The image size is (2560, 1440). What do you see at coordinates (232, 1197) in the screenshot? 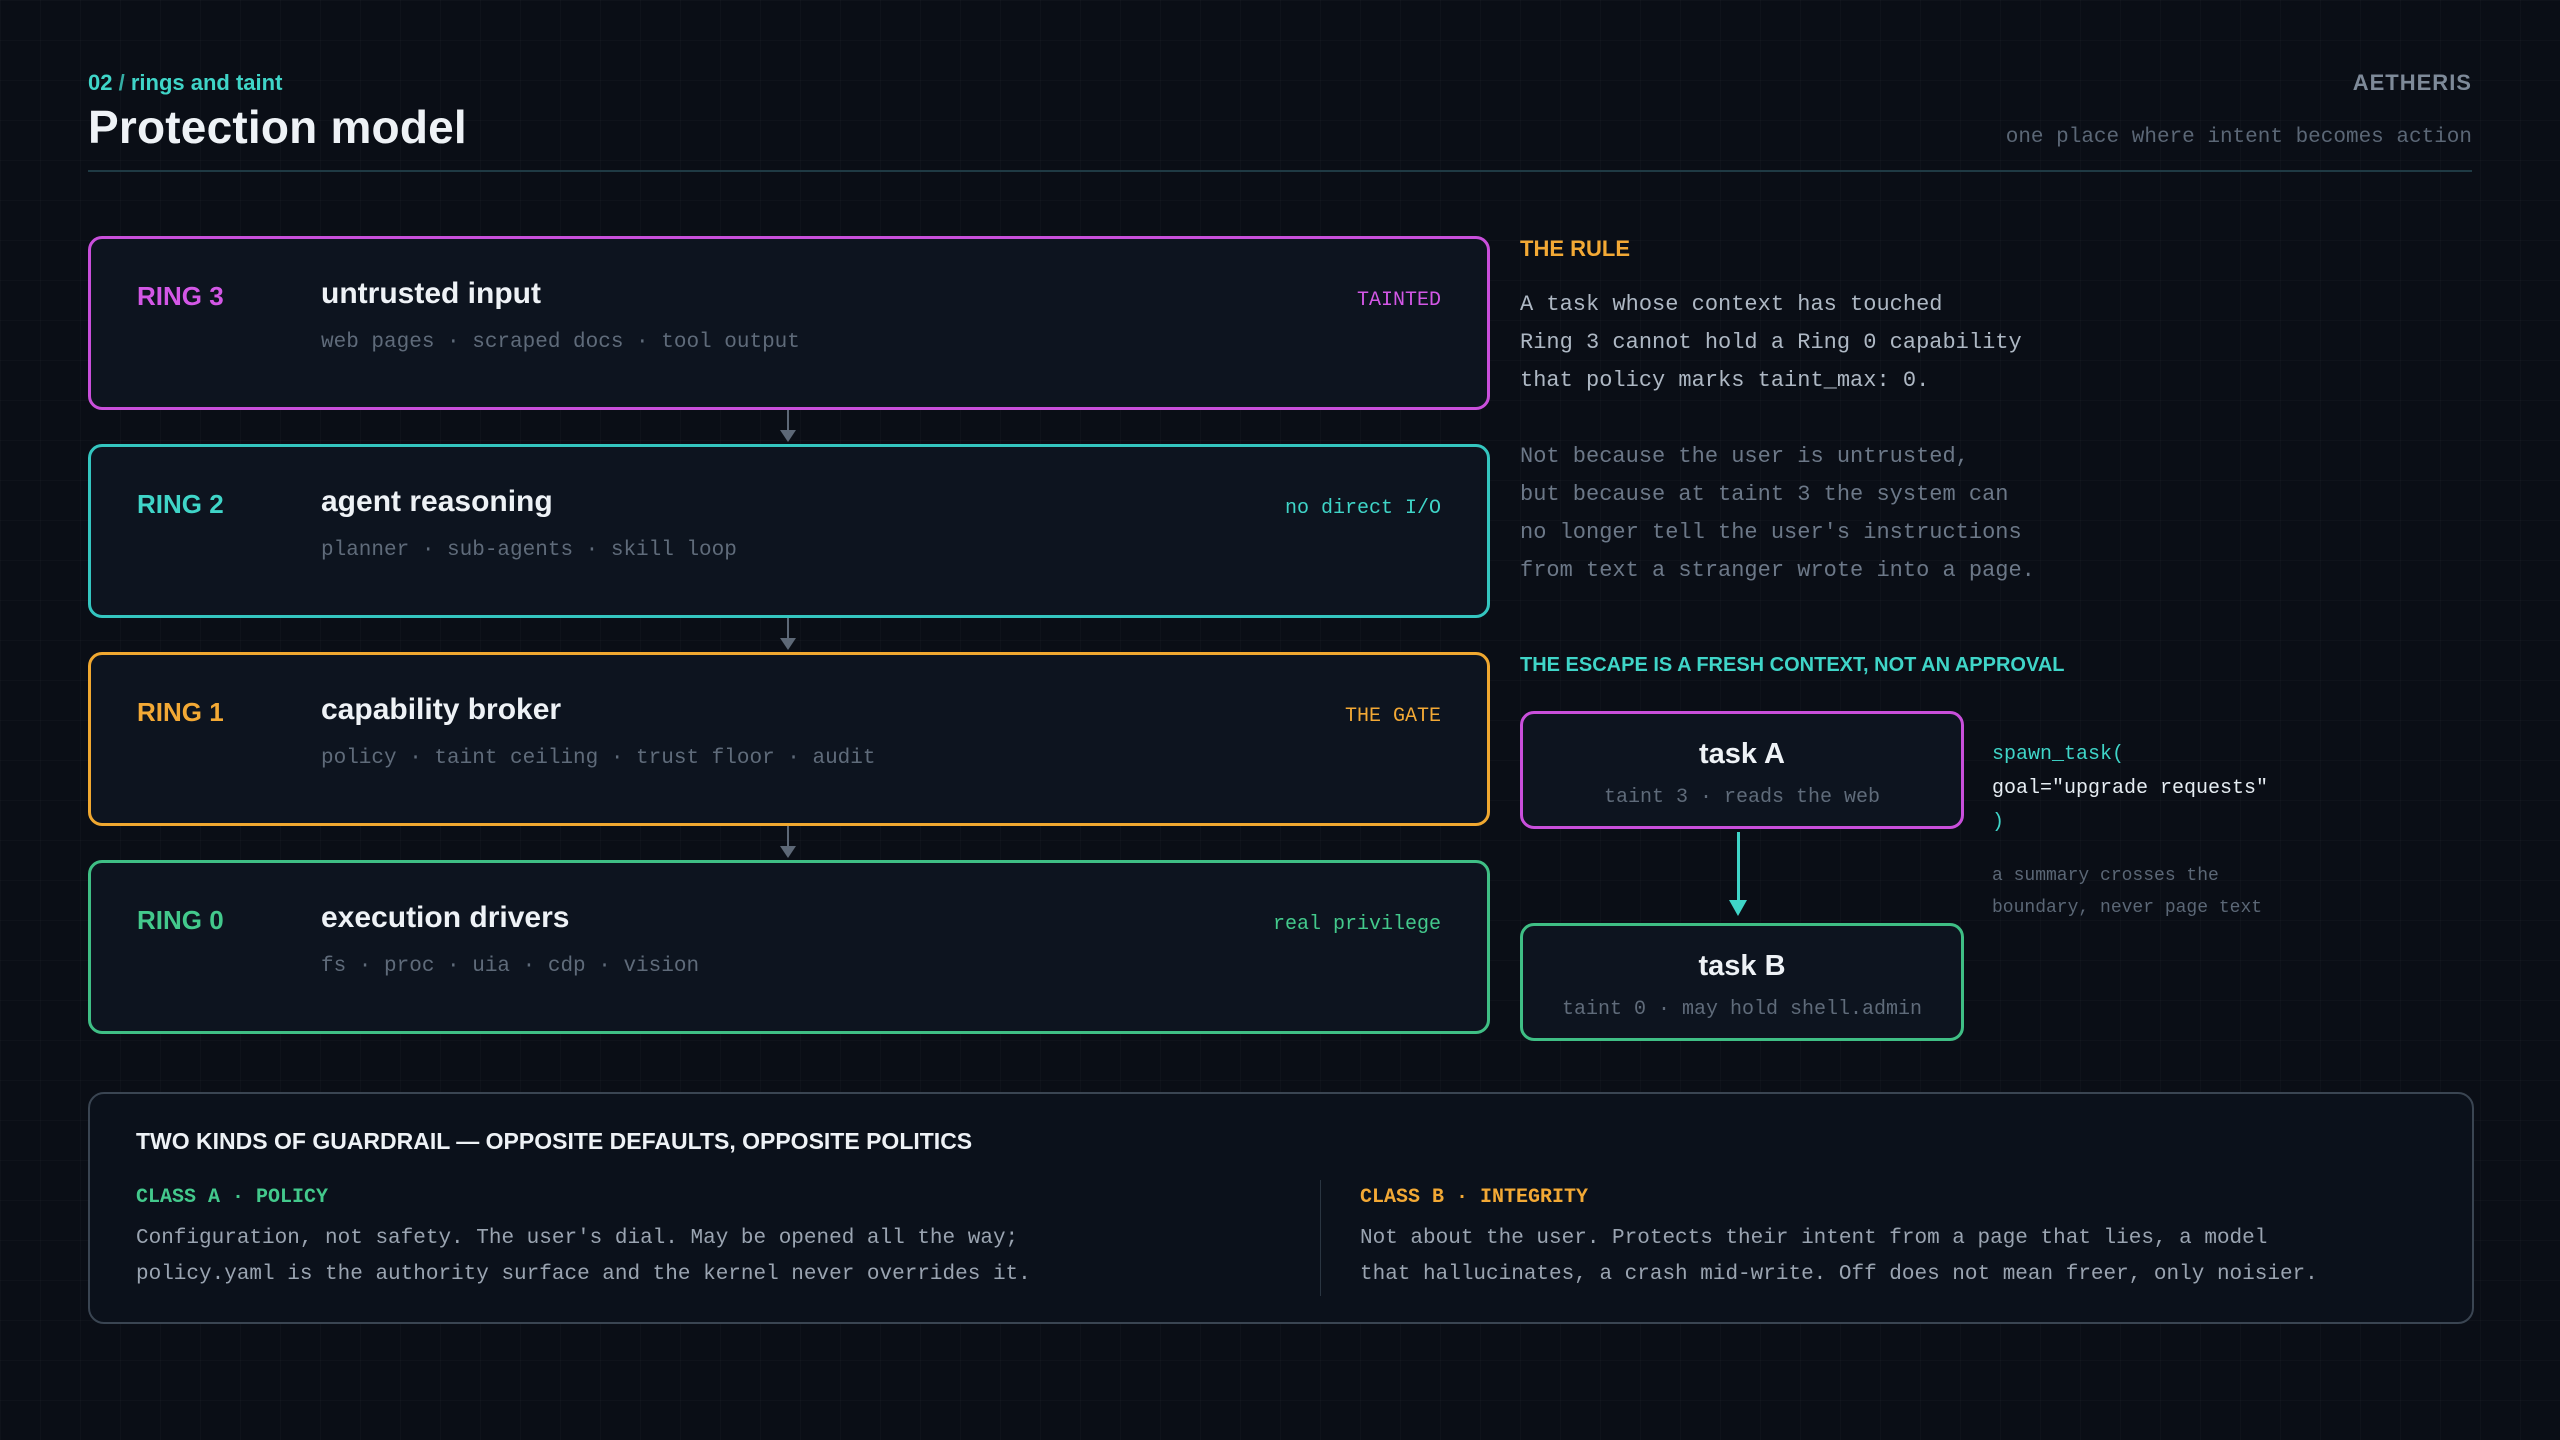
I see `class-a-label: CLASS A · POLICY` at bounding box center [232, 1197].